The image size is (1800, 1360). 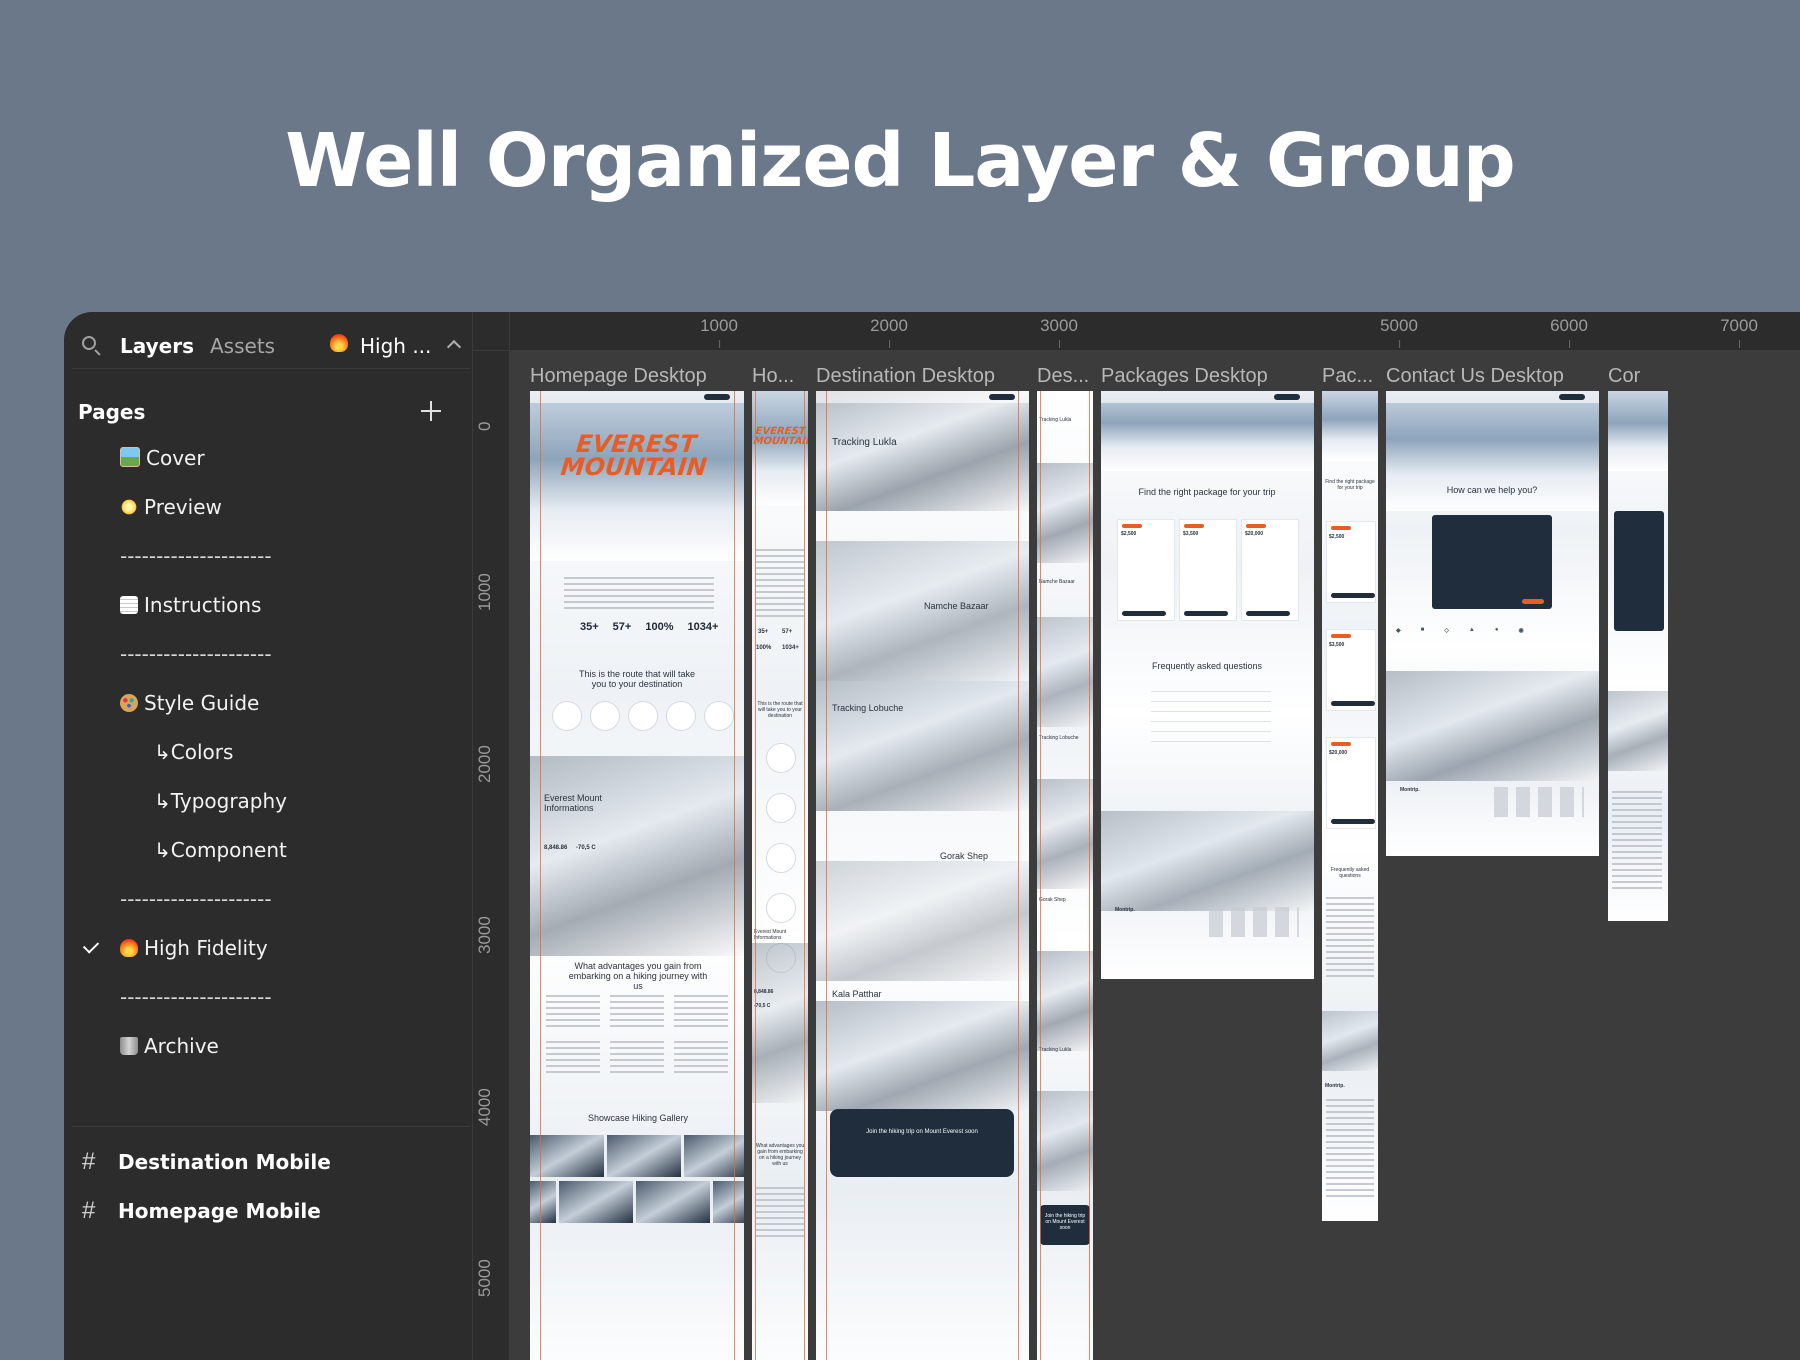 I want to click on ruler-tick: 7000, so click(x=1739, y=332).